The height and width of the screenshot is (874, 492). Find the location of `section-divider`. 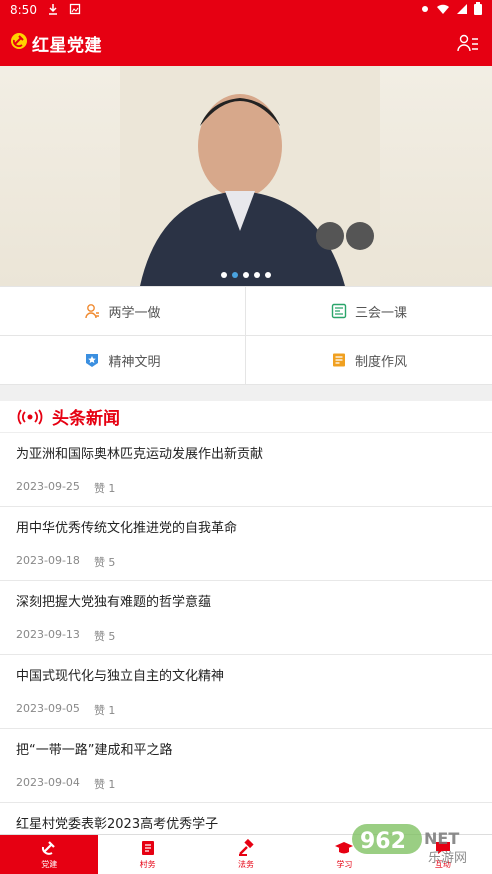

section-divider is located at coordinates (246, 393).